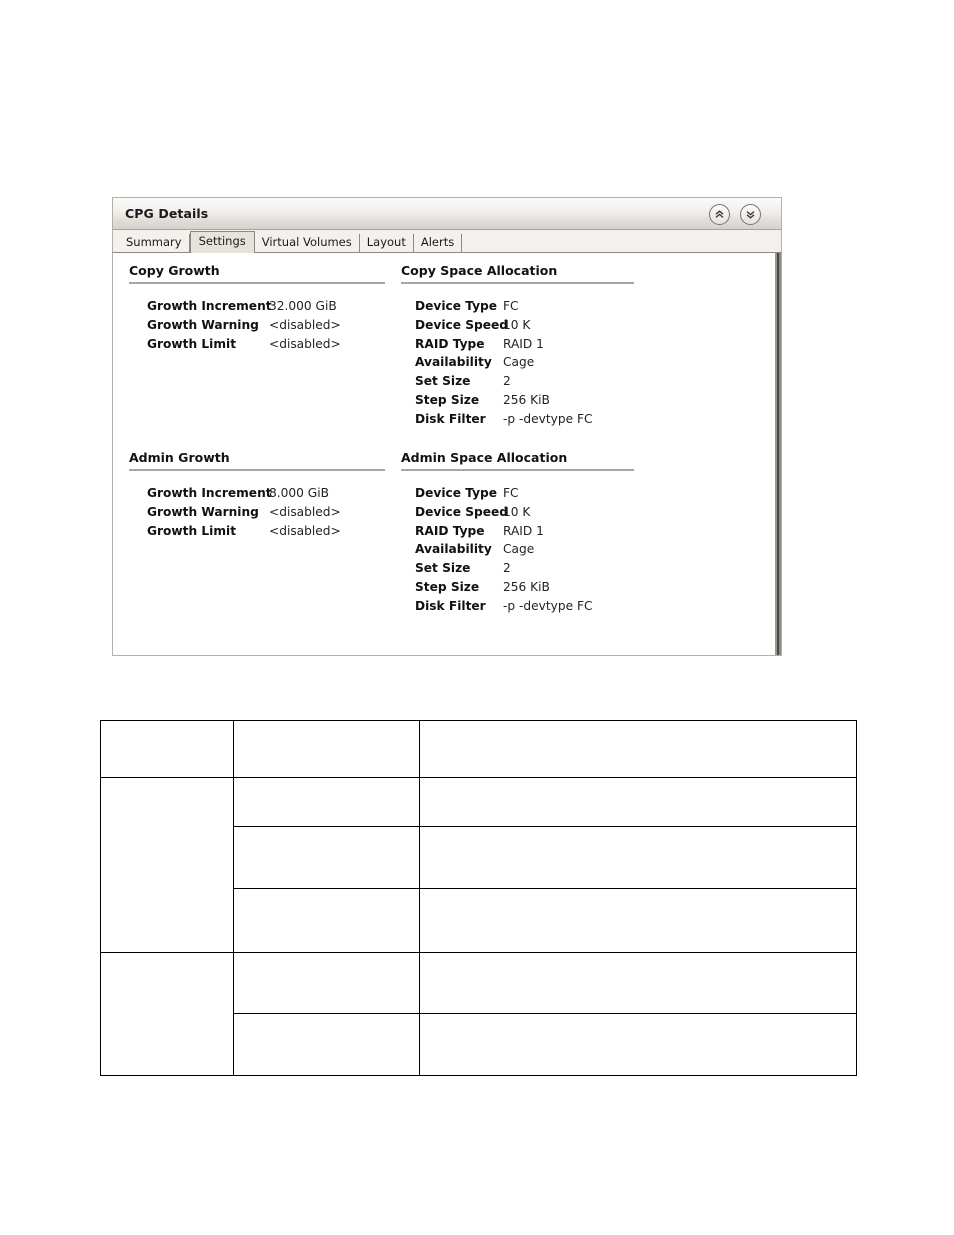  I want to click on list-item: Growth Warning <disabled>, so click(257, 325).